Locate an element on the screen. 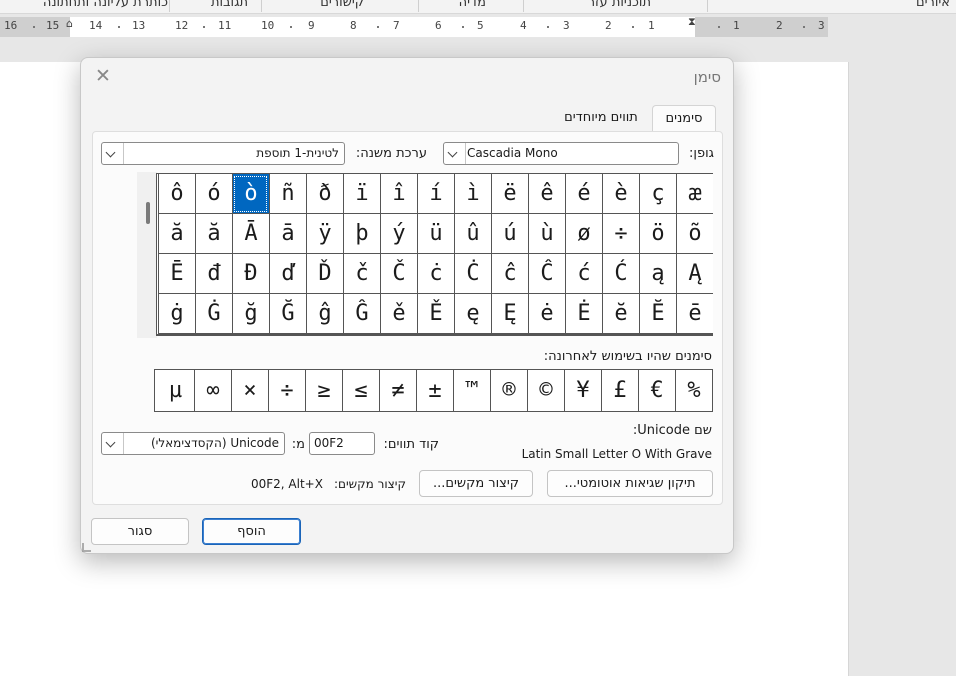 The image size is (956, 676). symbol-cell: đ is located at coordinates (213, 274).